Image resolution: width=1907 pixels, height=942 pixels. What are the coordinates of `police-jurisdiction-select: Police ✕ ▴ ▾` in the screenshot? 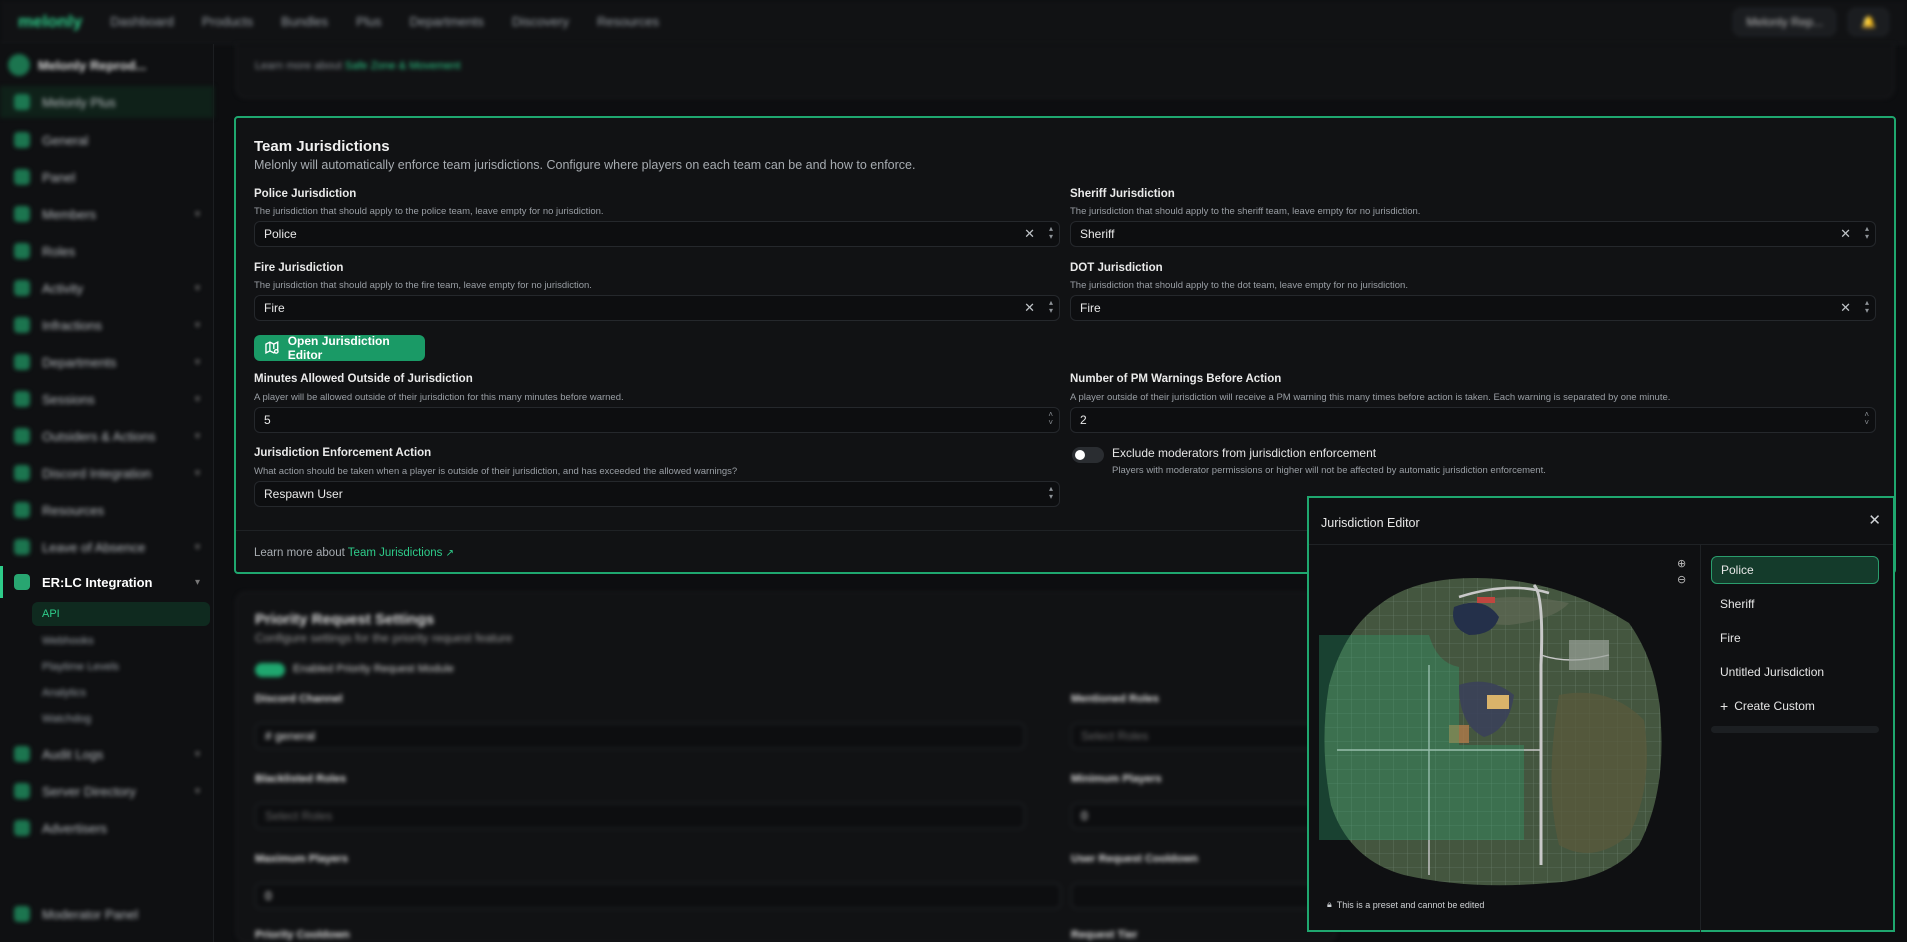 It's located at (657, 234).